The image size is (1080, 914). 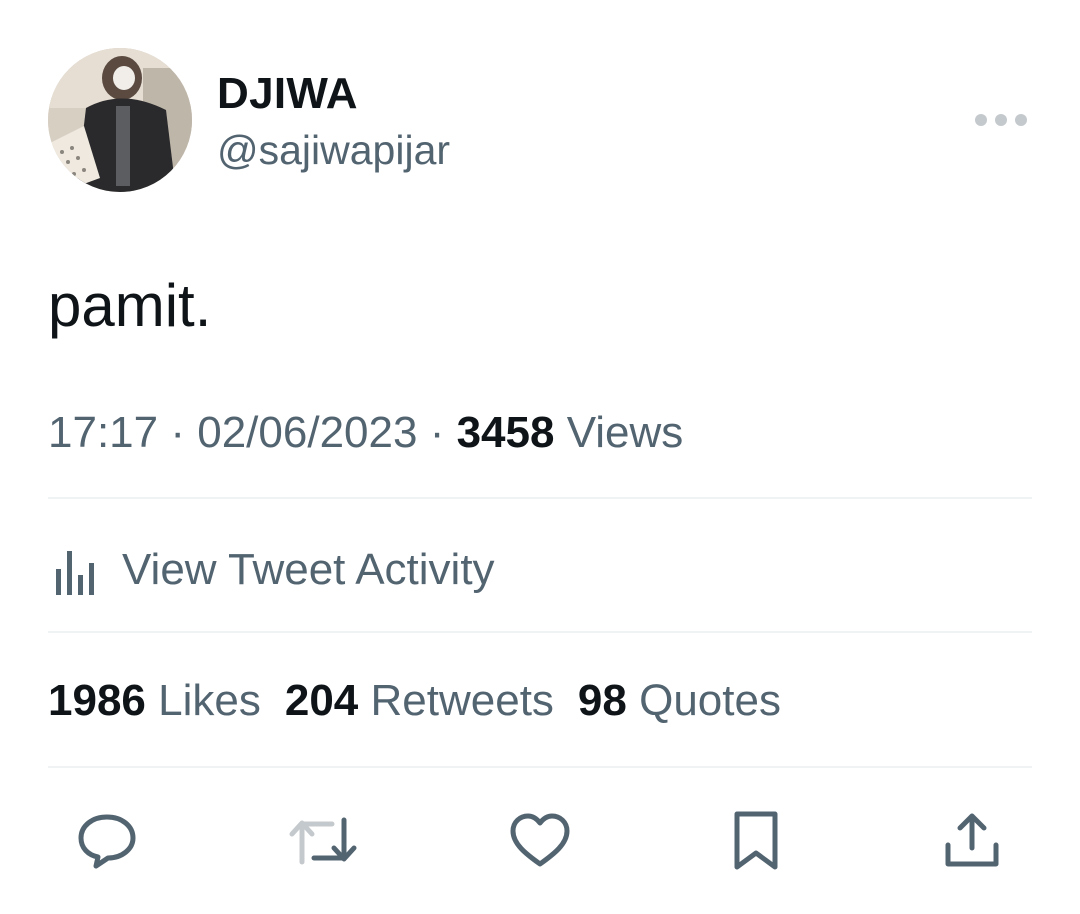 I want to click on retweets-stat: 204 Retweets, so click(x=419, y=700).